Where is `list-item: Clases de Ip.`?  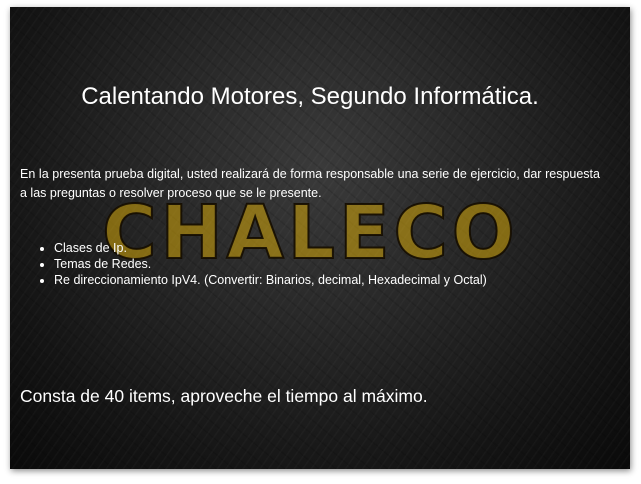 list-item: Clases de Ip. is located at coordinates (270, 248).